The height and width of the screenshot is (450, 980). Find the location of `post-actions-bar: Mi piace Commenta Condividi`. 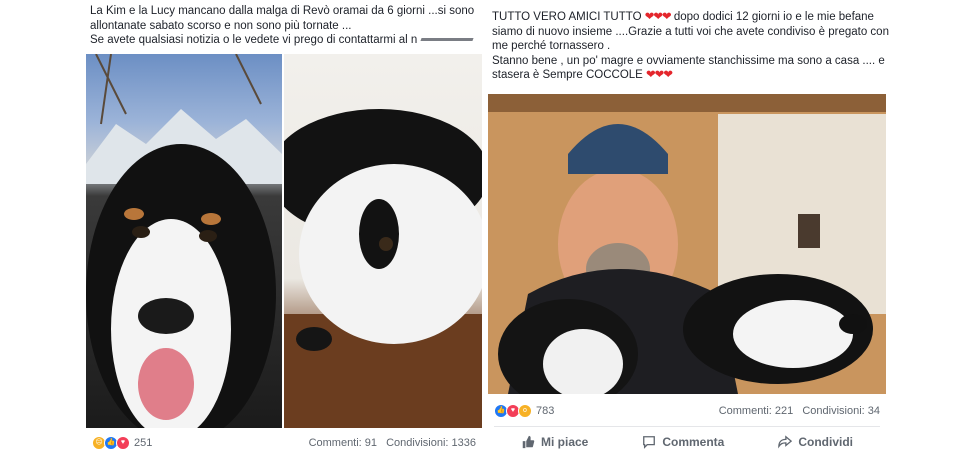

post-actions-bar: Mi piace Commenta Condividi is located at coordinates (687, 442).